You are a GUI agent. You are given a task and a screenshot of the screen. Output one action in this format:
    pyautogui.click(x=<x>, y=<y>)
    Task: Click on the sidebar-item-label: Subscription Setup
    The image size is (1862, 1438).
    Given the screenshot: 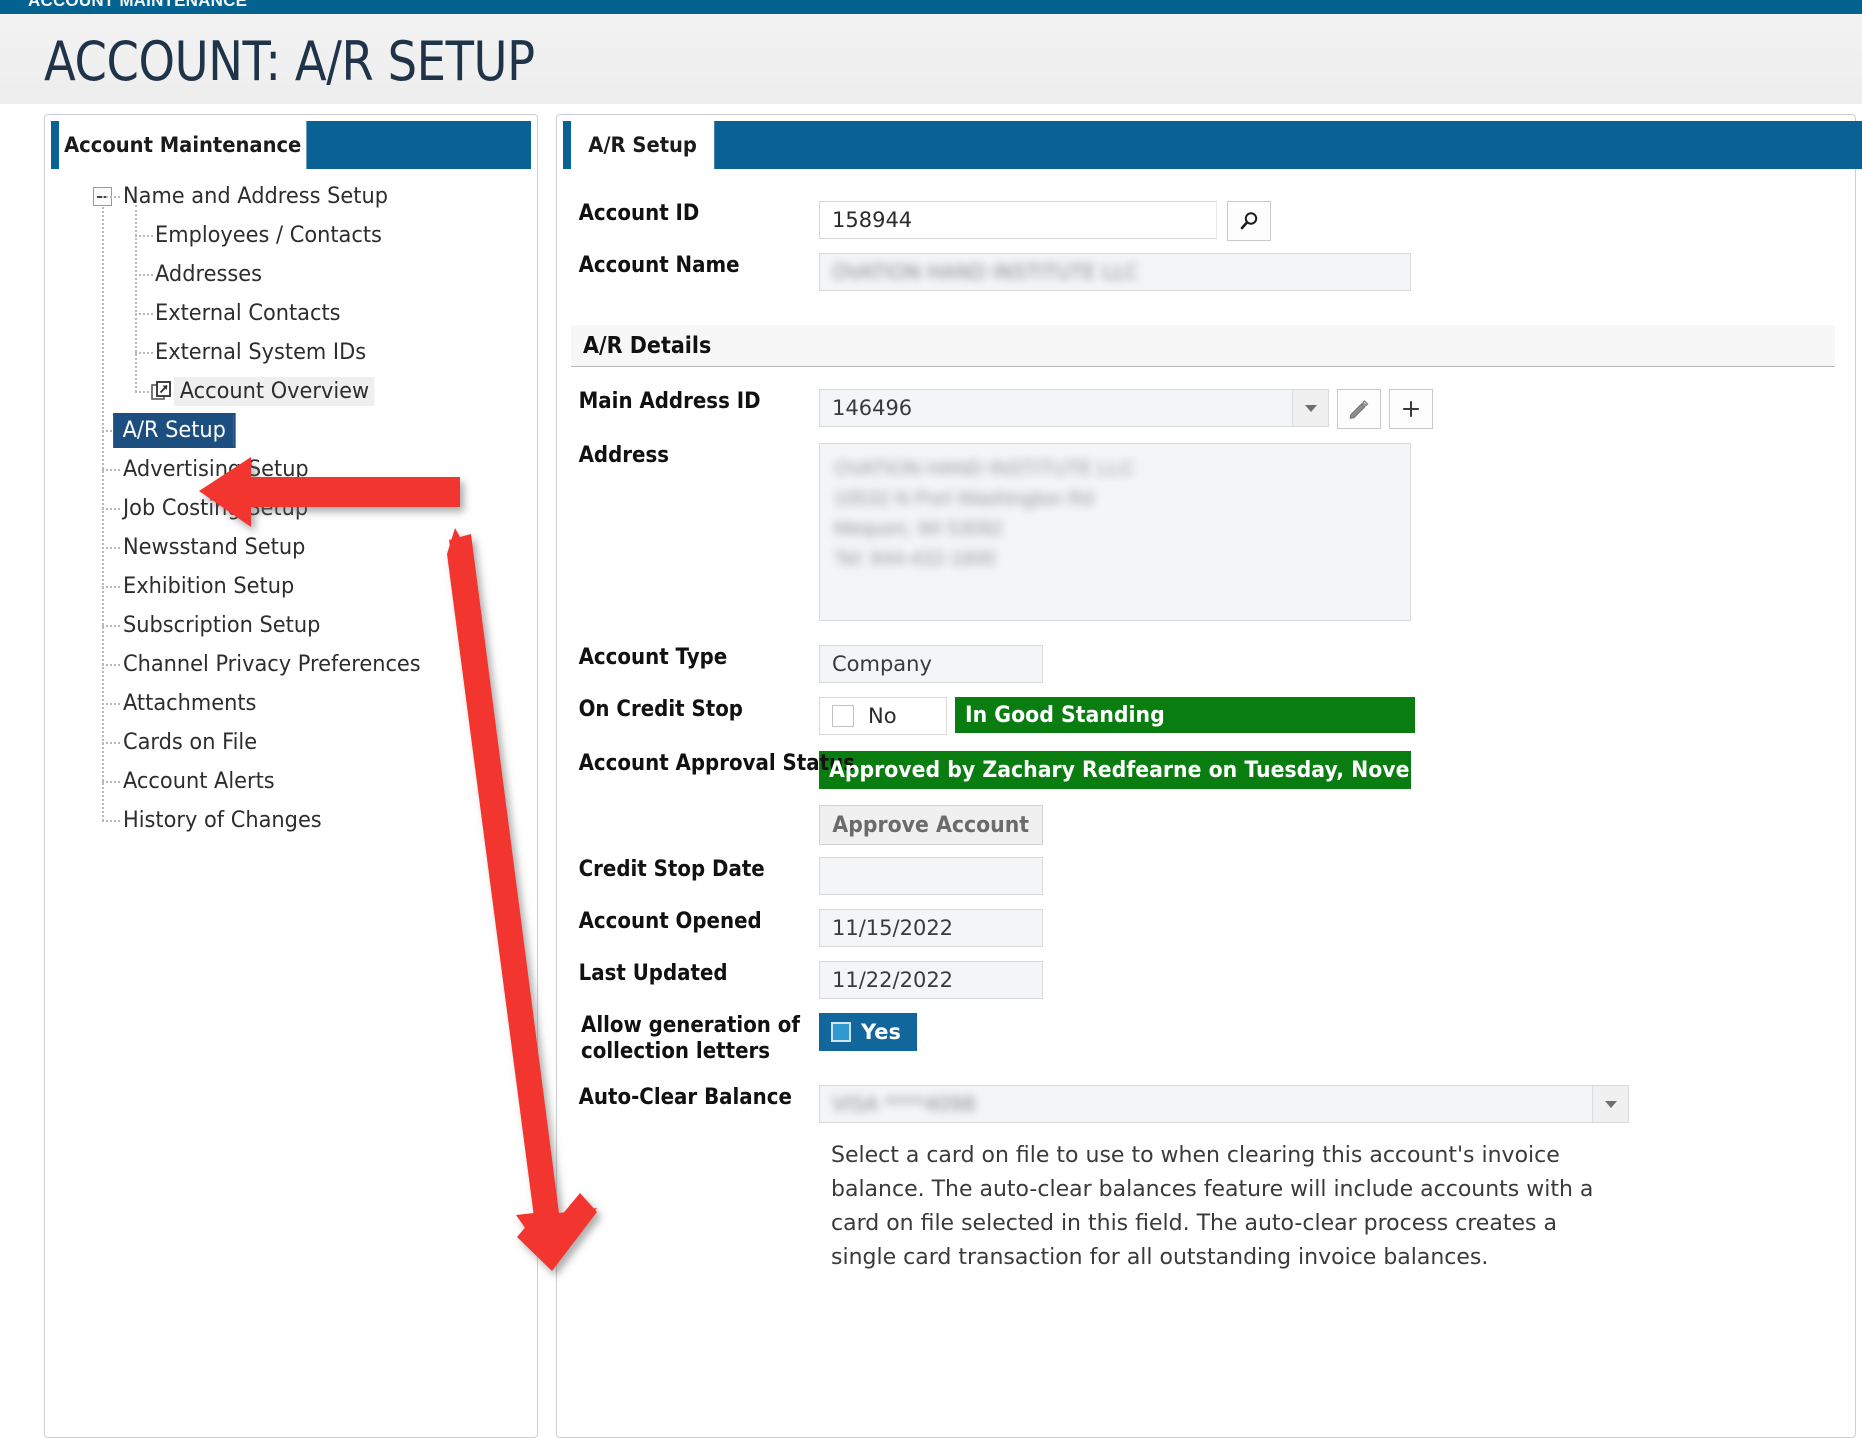 What is the action you would take?
    pyautogui.click(x=222, y=625)
    